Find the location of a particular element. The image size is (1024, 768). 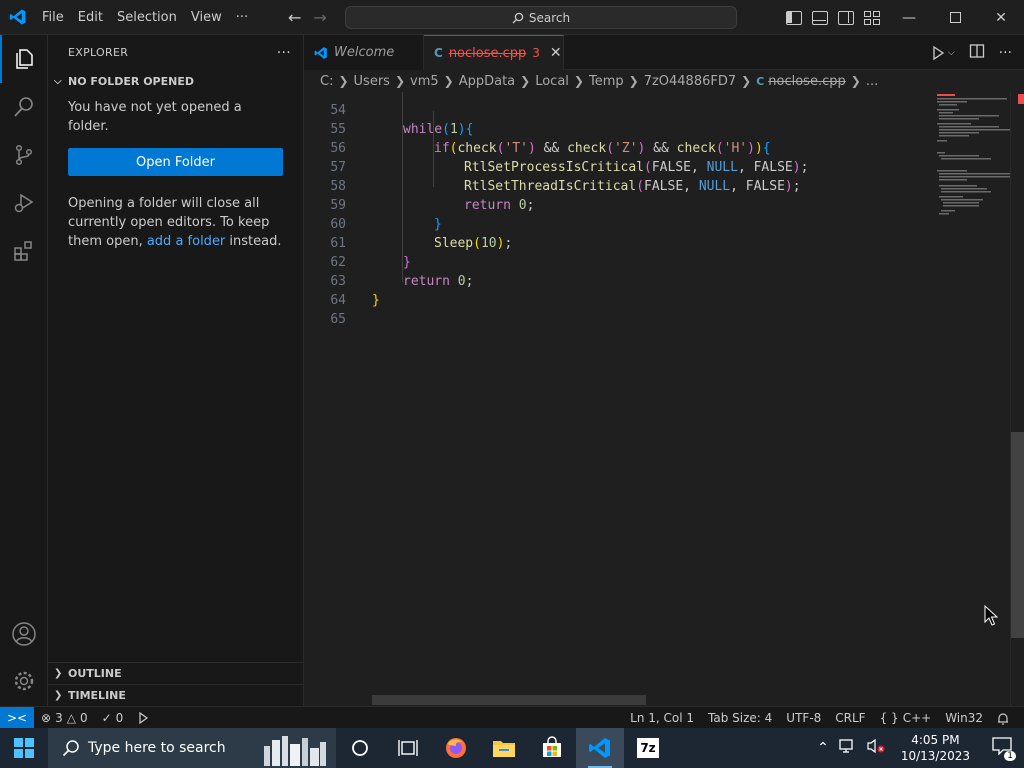

notification-count: 1 is located at coordinates (1010, 756).